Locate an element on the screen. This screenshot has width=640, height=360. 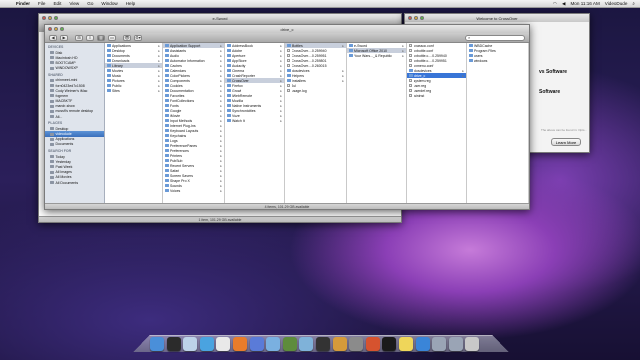
file-row: Downloads ▸ is located at coordinates (133, 60).